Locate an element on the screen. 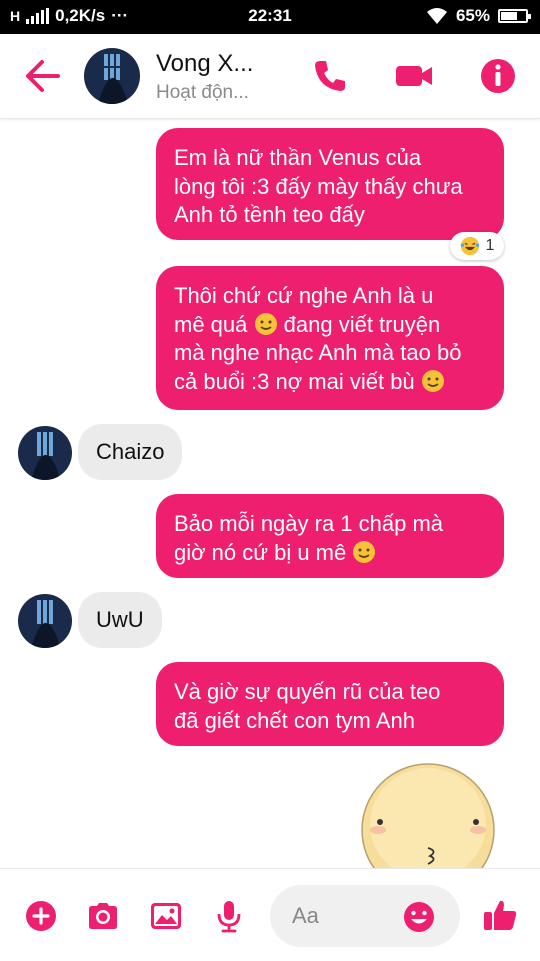  camera-icon is located at coordinates (103, 916).